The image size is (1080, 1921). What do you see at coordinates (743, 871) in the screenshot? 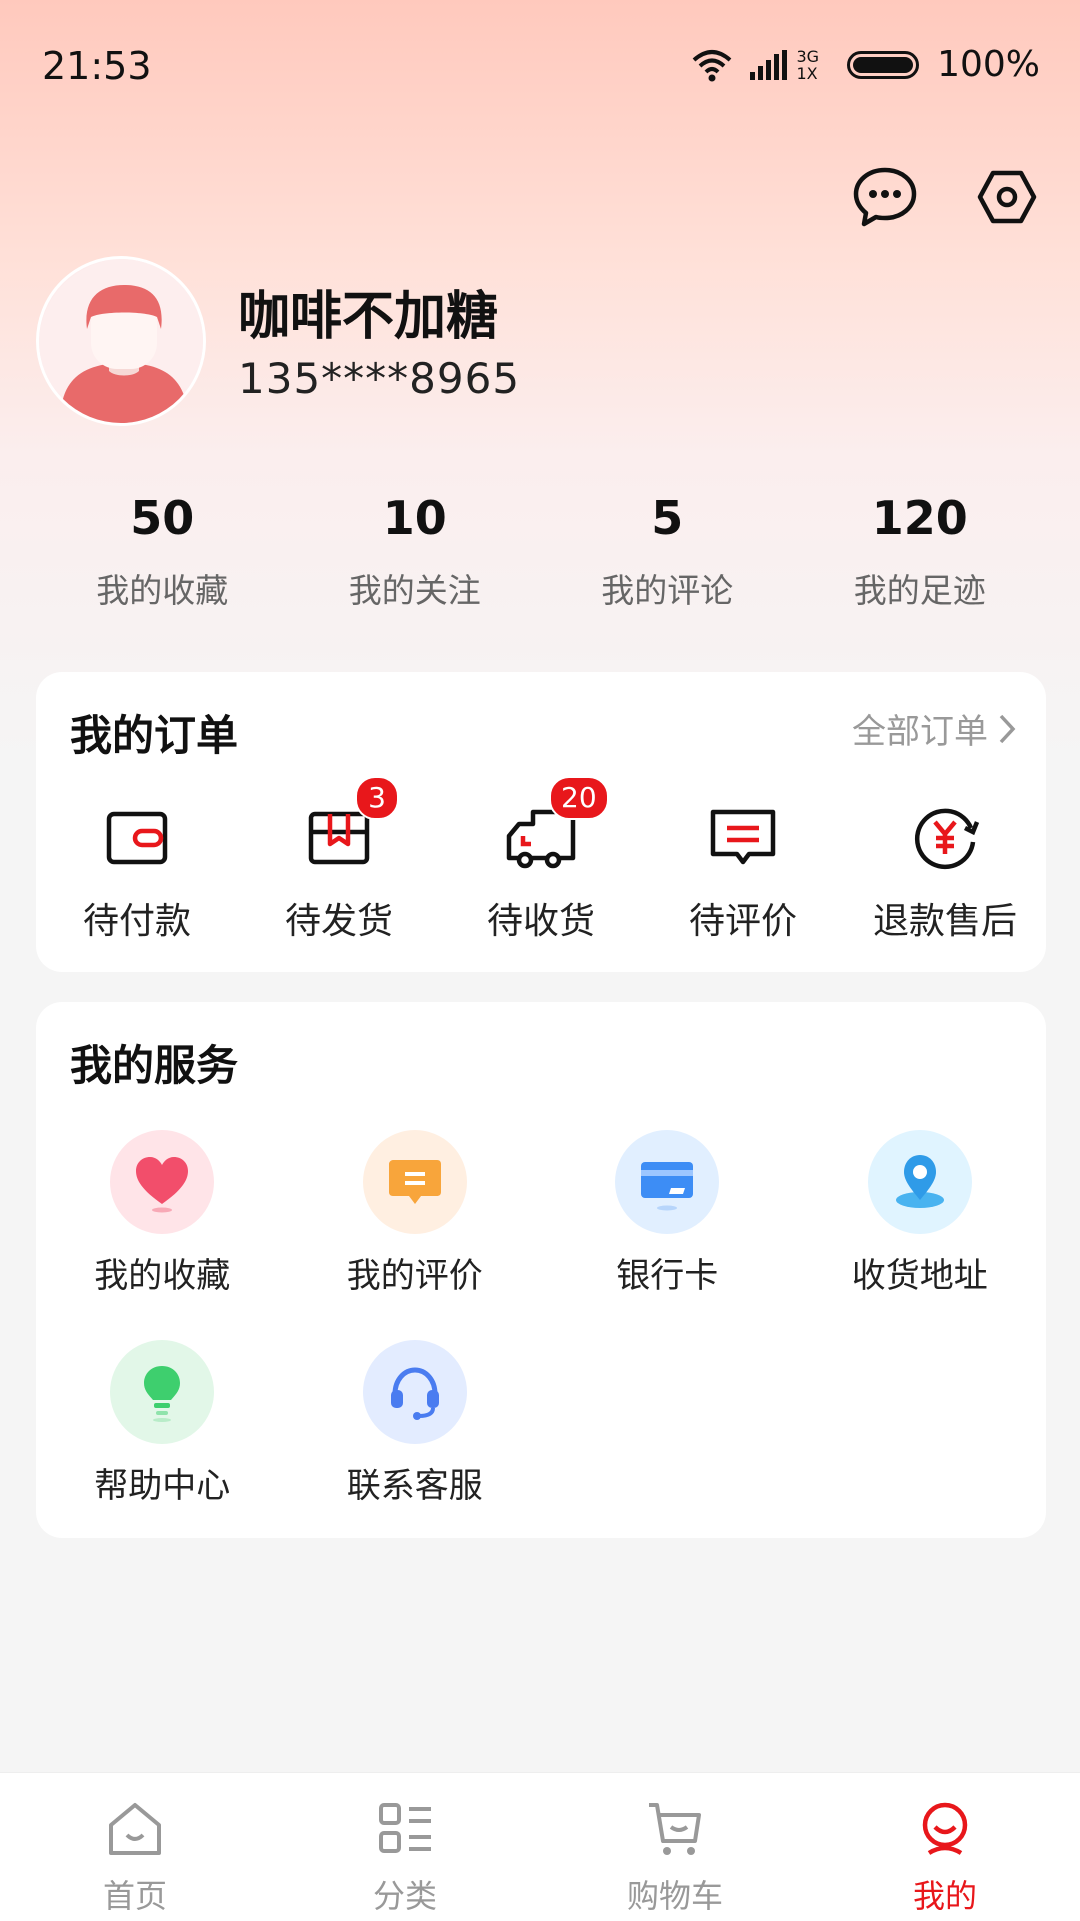
I see `order-pending-review: 待评价` at bounding box center [743, 871].